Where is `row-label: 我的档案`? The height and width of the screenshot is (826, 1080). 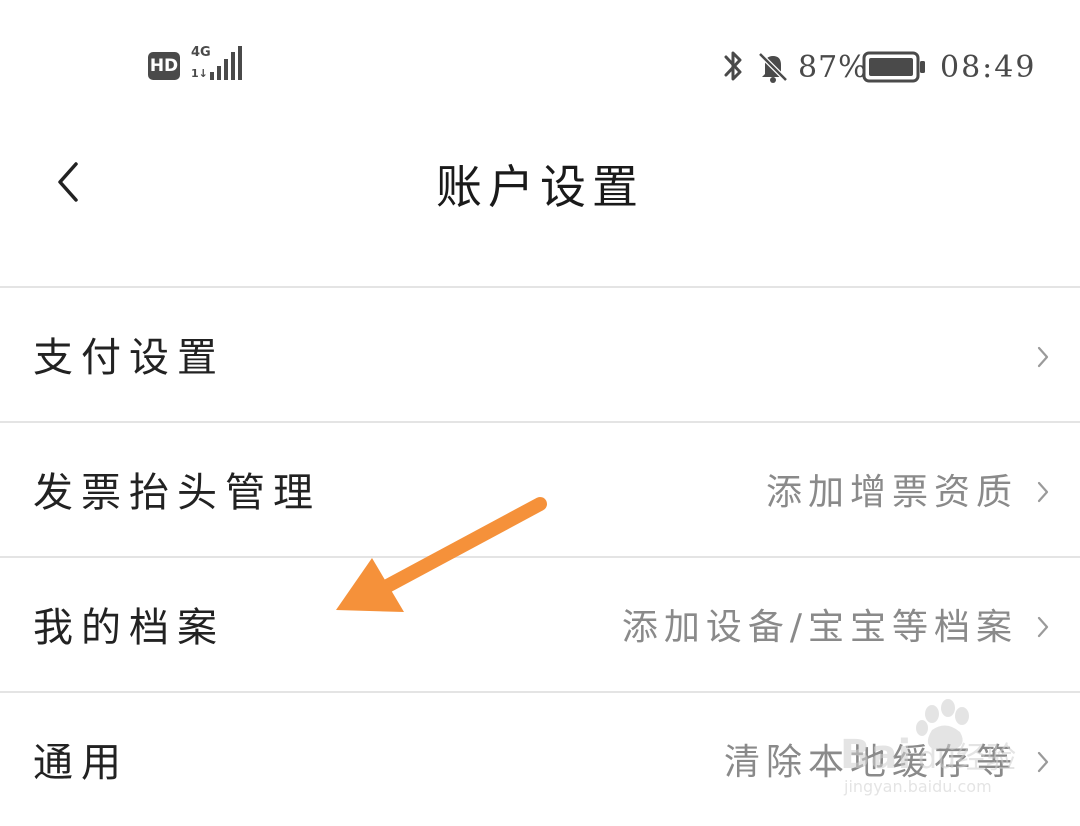
row-label: 我的档案 is located at coordinates (129, 628).